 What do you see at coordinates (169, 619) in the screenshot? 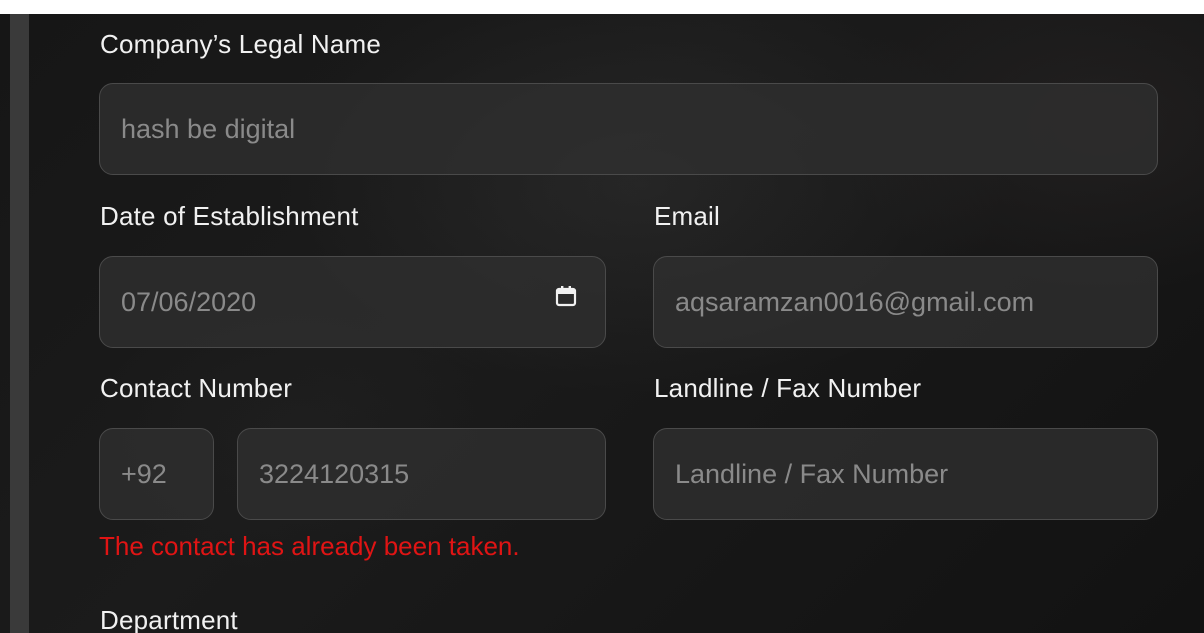
I see `department-label: Department` at bounding box center [169, 619].